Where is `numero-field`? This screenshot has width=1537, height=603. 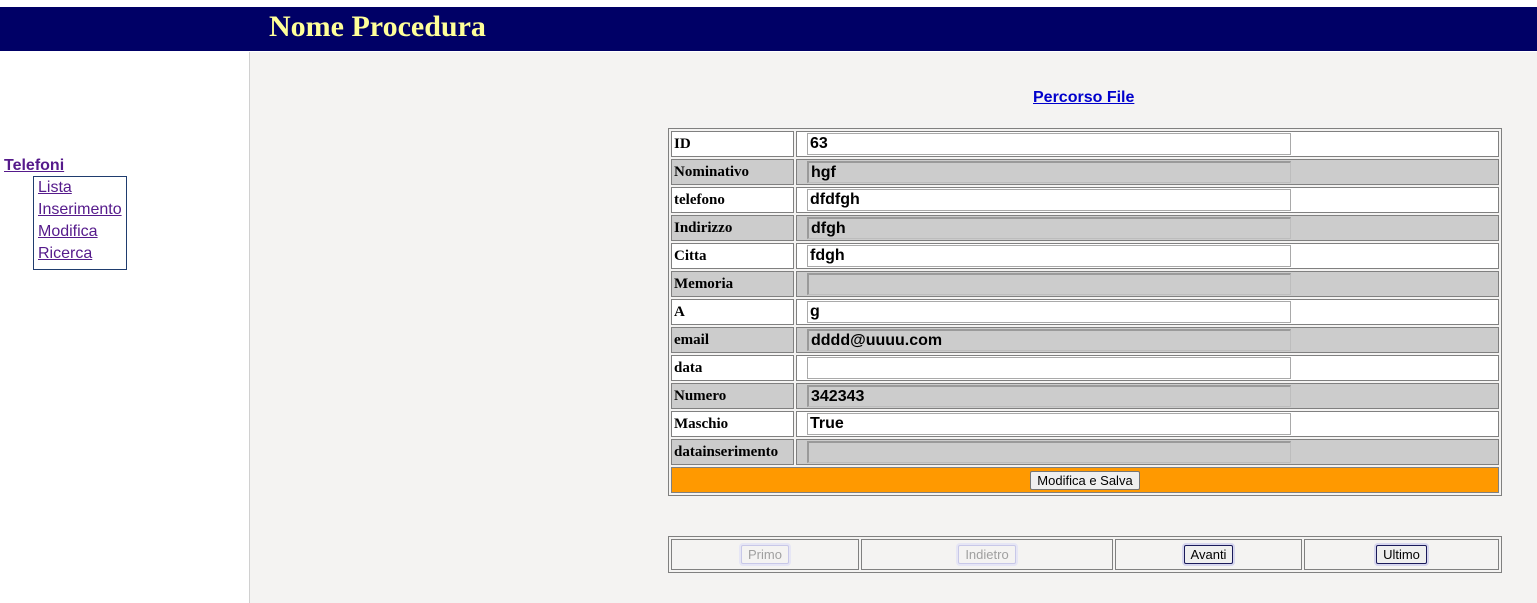
numero-field is located at coordinates (1049, 396).